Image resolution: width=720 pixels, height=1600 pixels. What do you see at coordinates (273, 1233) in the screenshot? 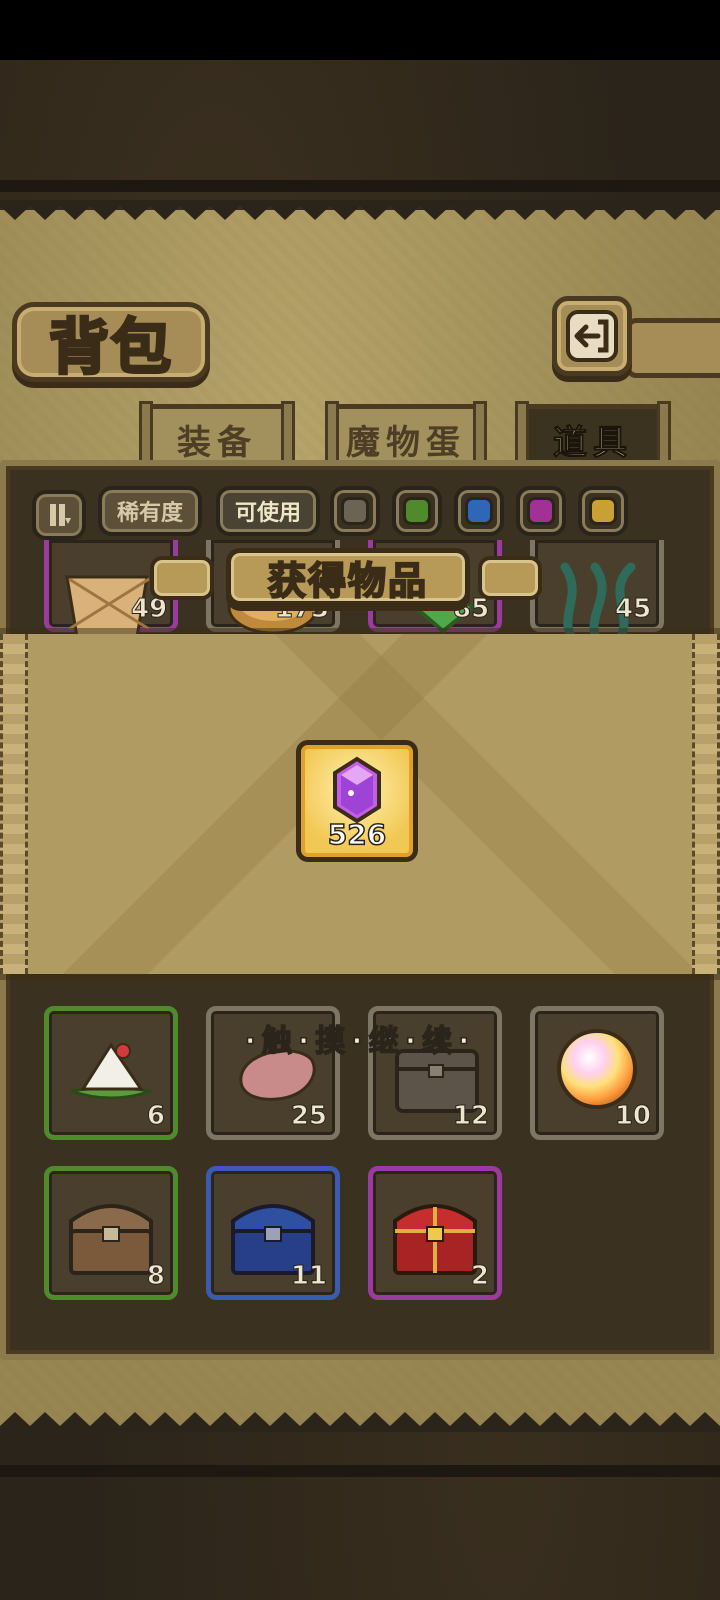
I see `item-slot: 11` at bounding box center [273, 1233].